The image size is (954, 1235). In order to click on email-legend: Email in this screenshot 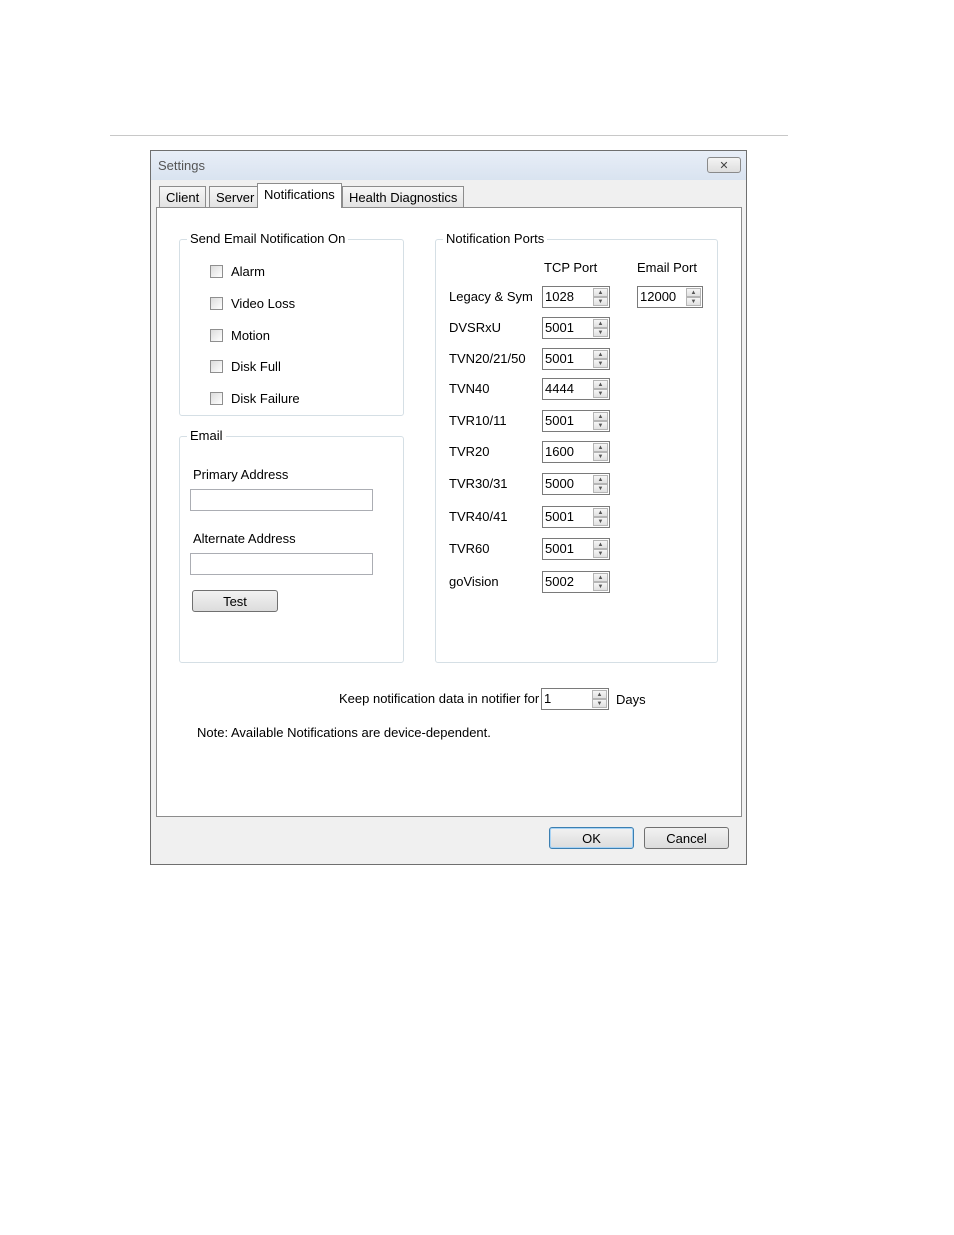, I will do `click(206, 435)`.